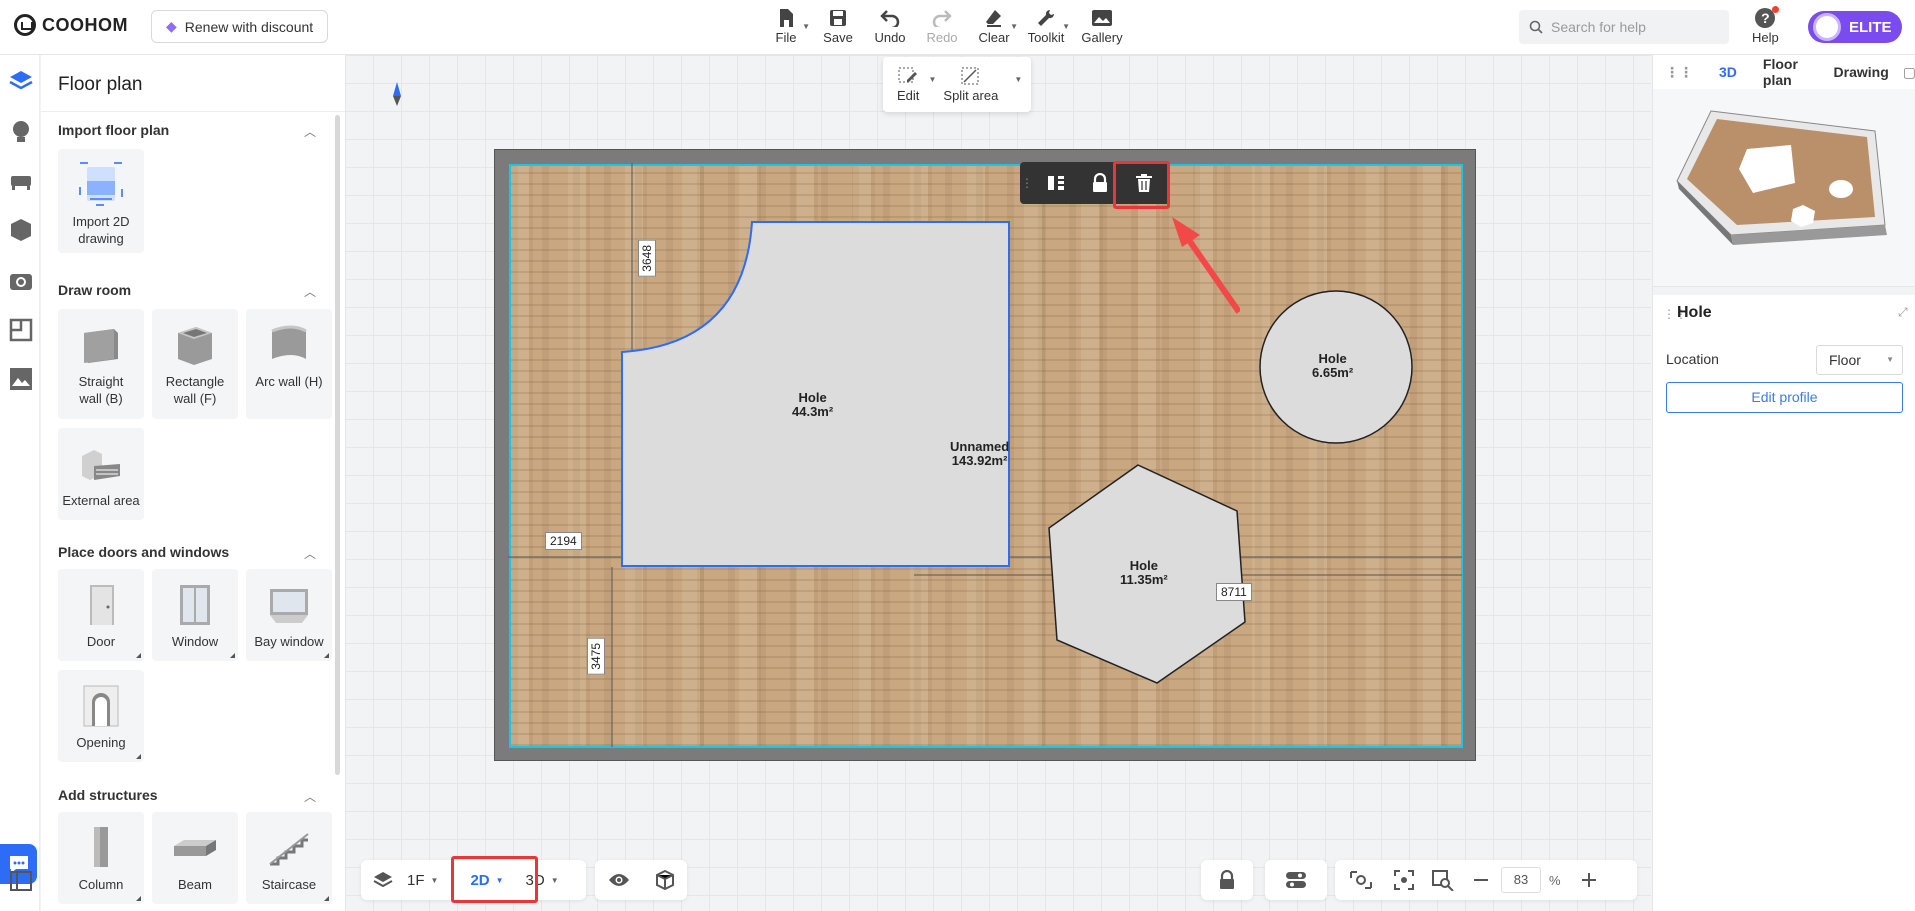 The height and width of the screenshot is (911, 1915). What do you see at coordinates (71, 25) in the screenshot?
I see `brand-logo: COOHOM` at bounding box center [71, 25].